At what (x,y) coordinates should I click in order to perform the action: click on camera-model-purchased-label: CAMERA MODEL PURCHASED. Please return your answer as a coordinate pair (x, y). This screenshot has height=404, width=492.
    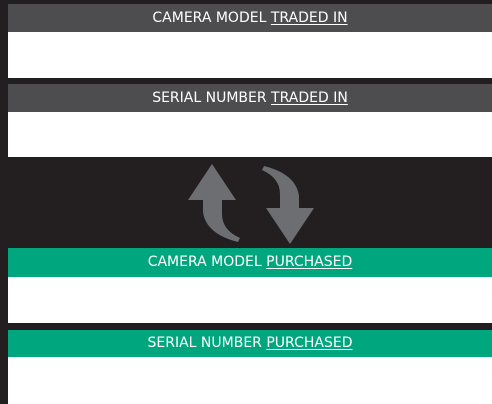
    Looking at the image, I should click on (250, 262).